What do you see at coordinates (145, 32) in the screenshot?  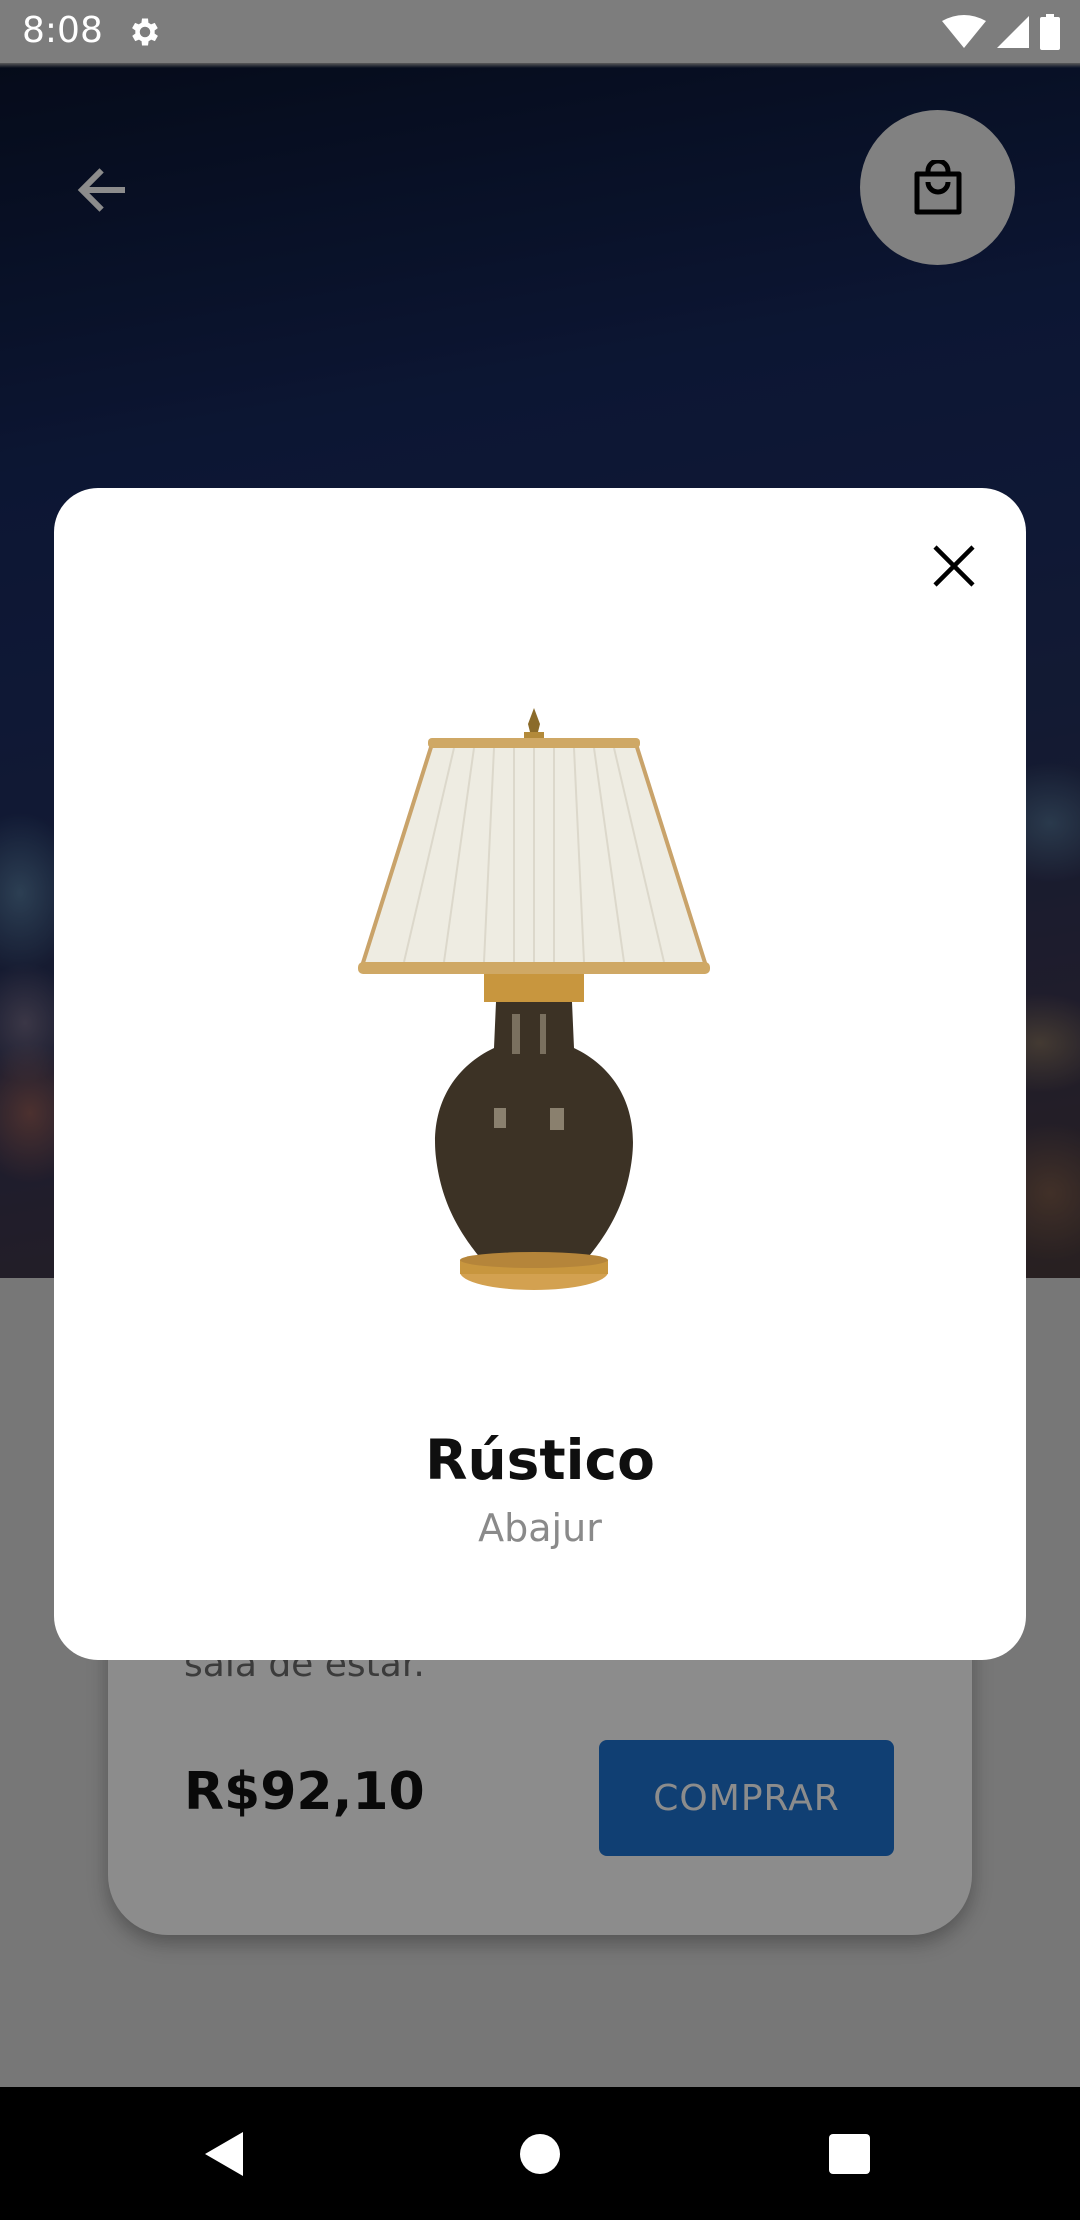 I see `settings-gear-icon` at bounding box center [145, 32].